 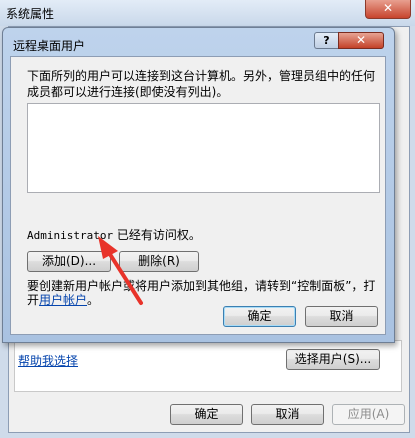 What do you see at coordinates (388, 9) in the screenshot?
I see `system-properties-close-button: ✕` at bounding box center [388, 9].